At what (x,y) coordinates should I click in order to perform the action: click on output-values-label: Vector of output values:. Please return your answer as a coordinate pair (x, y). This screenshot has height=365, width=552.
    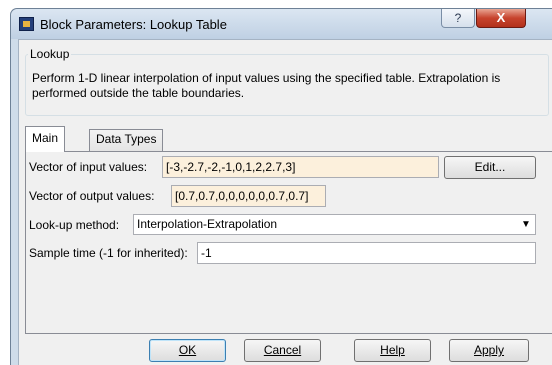
    Looking at the image, I should click on (92, 196).